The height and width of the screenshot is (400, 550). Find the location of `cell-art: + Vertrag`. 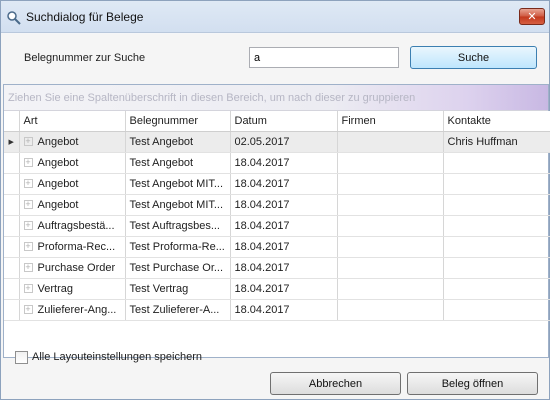

cell-art: + Vertrag is located at coordinates (72, 289).